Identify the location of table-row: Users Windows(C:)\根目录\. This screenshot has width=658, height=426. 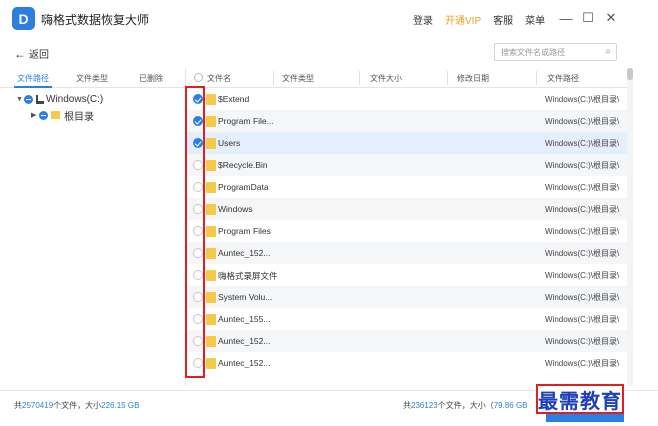
(407, 143).